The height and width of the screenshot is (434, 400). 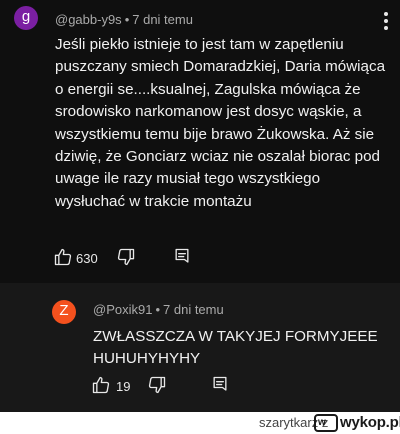 I want to click on footer-bar: szarytkarz z w wykop.pl, so click(x=200, y=423).